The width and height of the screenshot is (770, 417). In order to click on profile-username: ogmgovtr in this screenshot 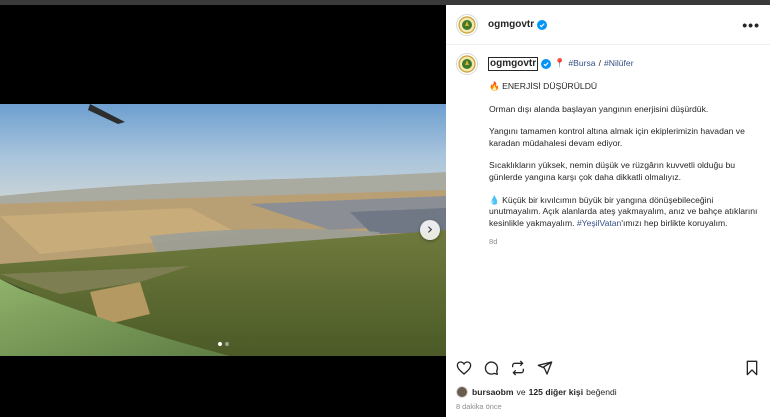, I will do `click(511, 24)`.